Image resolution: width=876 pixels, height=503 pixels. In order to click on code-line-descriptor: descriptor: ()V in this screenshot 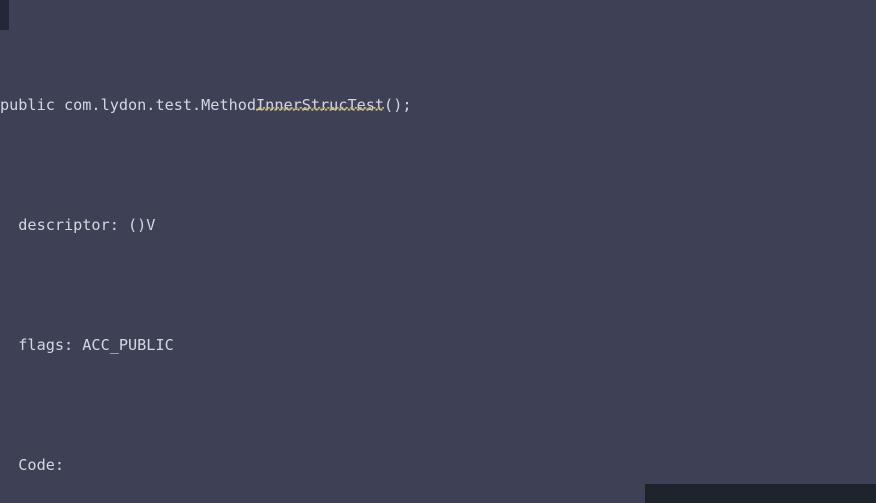, I will do `click(438, 225)`.